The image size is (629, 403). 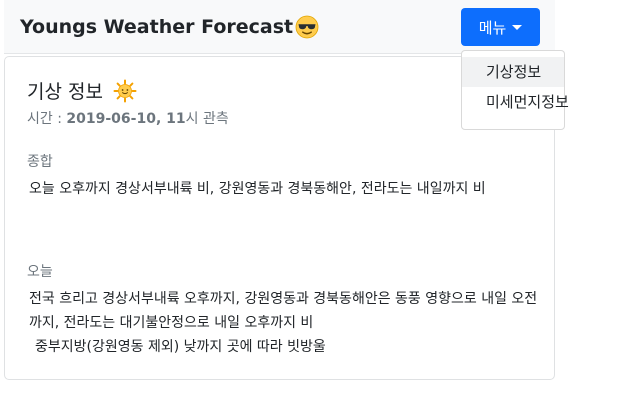 I want to click on observation-time: 시간 : 2019-06-10, 11시 관측, so click(x=128, y=118).